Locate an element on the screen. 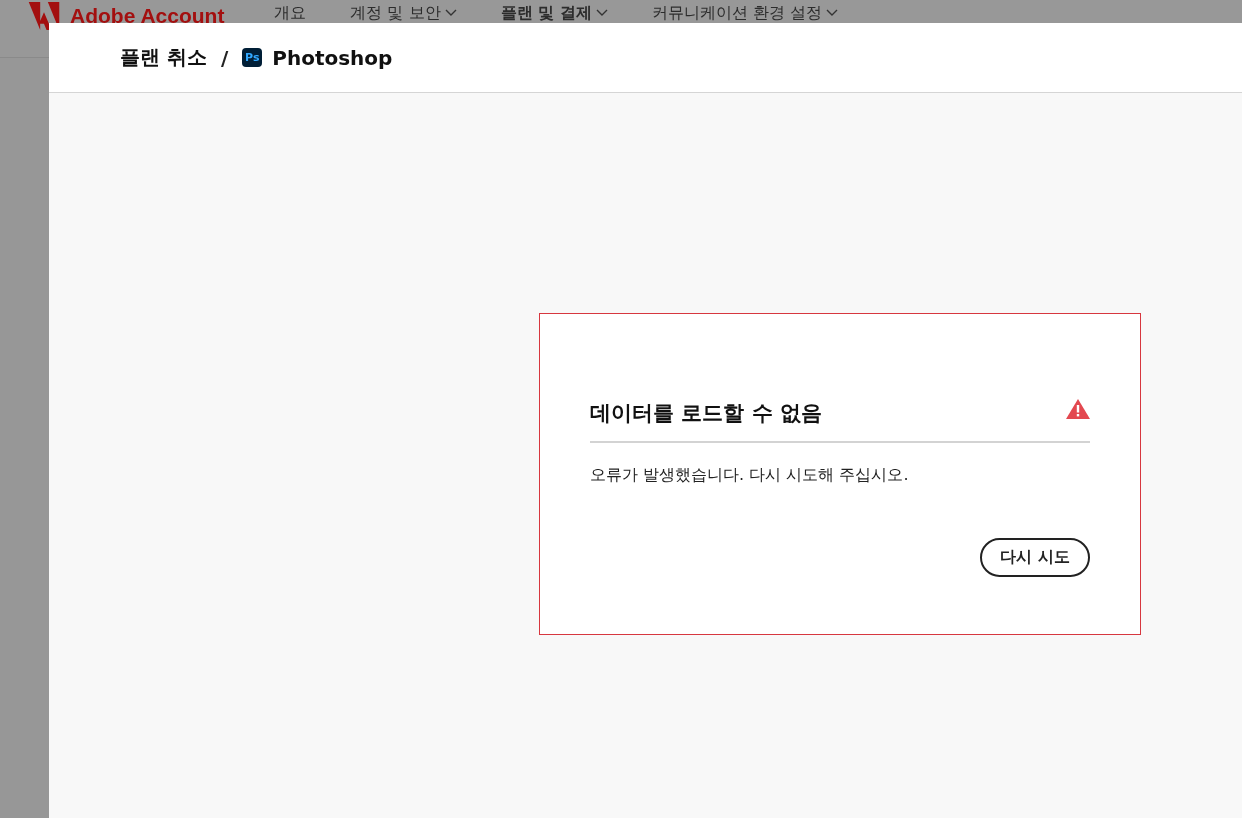 Image resolution: width=1242 pixels, height=818 pixels. nav-tab: 계정 및 보안 is located at coordinates (403, 13).